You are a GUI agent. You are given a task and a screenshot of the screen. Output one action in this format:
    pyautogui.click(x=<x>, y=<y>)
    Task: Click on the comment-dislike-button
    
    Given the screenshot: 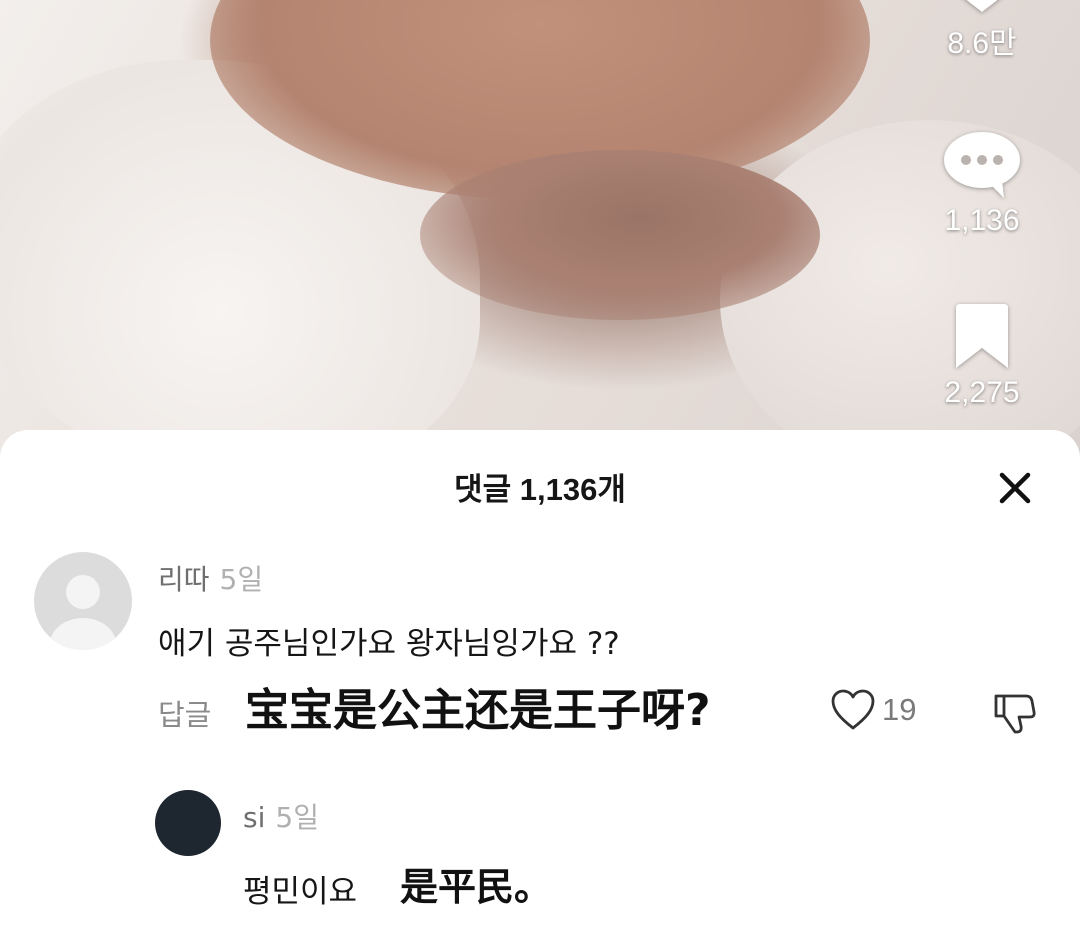 What is the action you would take?
    pyautogui.click(x=1014, y=714)
    